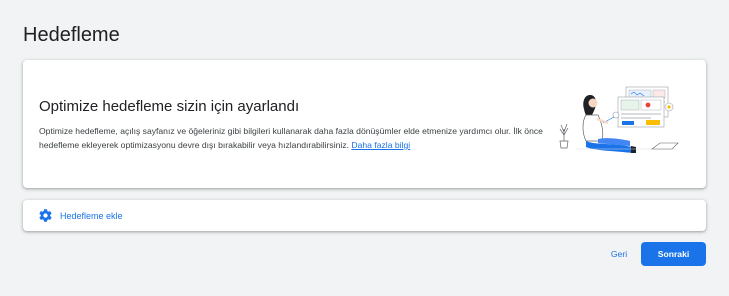 Image resolution: width=729 pixels, height=296 pixels. What do you see at coordinates (71, 35) in the screenshot?
I see `page-title: Hedefleme` at bounding box center [71, 35].